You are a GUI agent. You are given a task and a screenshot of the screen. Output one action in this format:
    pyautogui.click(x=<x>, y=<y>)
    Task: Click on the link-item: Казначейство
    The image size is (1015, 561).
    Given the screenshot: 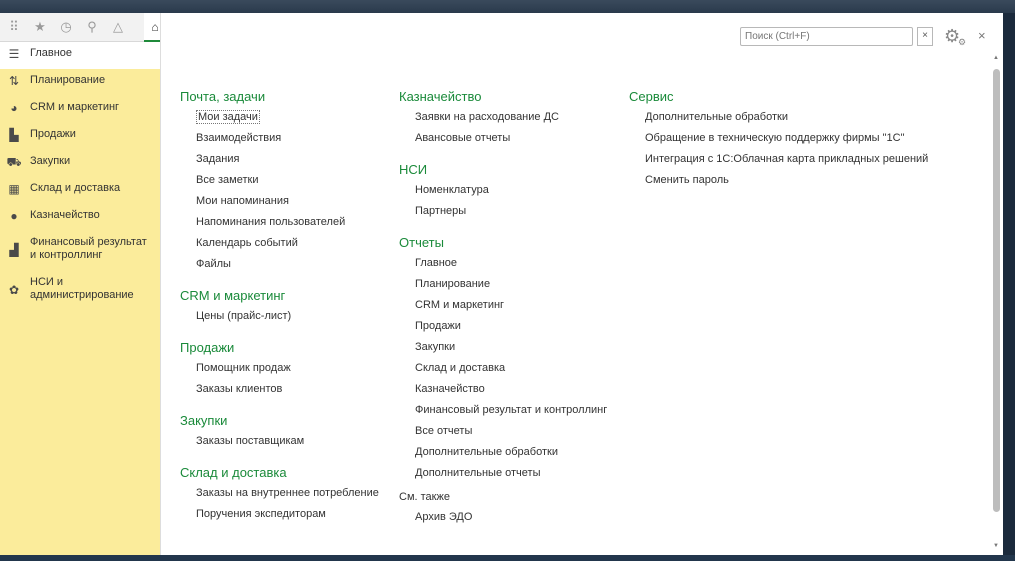 What is the action you would take?
    pyautogui.click(x=503, y=392)
    